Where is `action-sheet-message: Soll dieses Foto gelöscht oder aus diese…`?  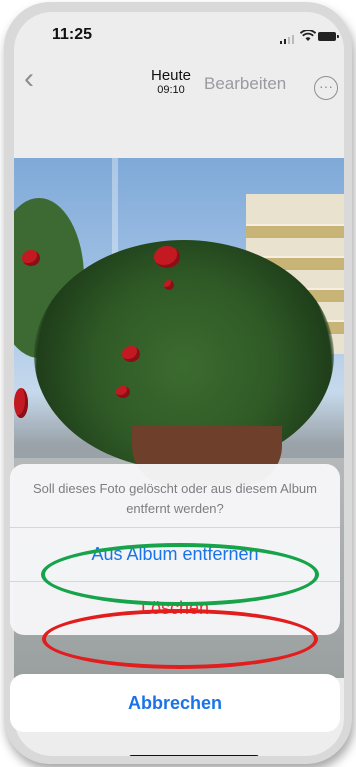 action-sheet-message: Soll dieses Foto gelöscht oder aus diese… is located at coordinates (175, 496).